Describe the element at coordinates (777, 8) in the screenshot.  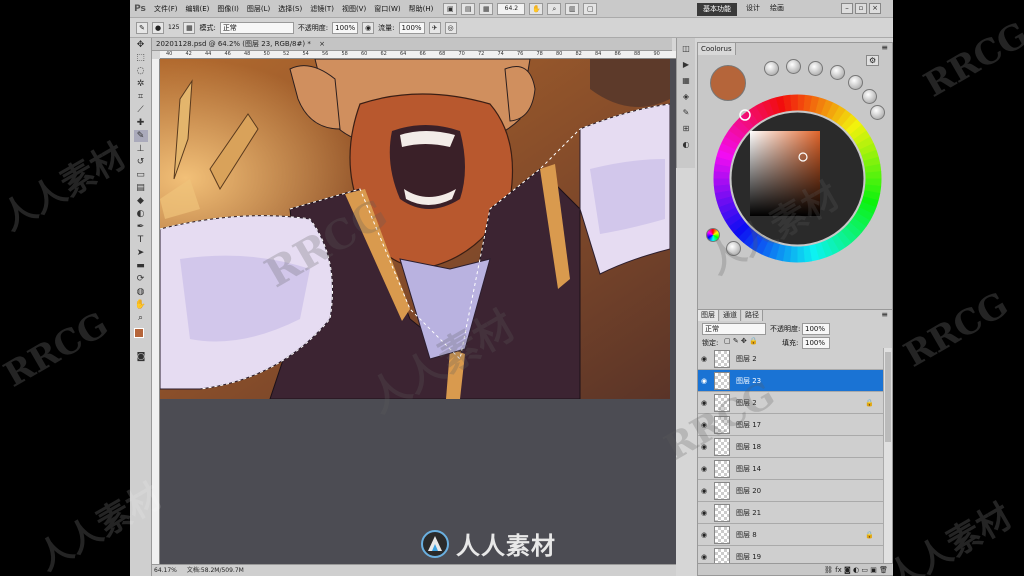
I see `workspace-painting-link: 绘画` at that location.